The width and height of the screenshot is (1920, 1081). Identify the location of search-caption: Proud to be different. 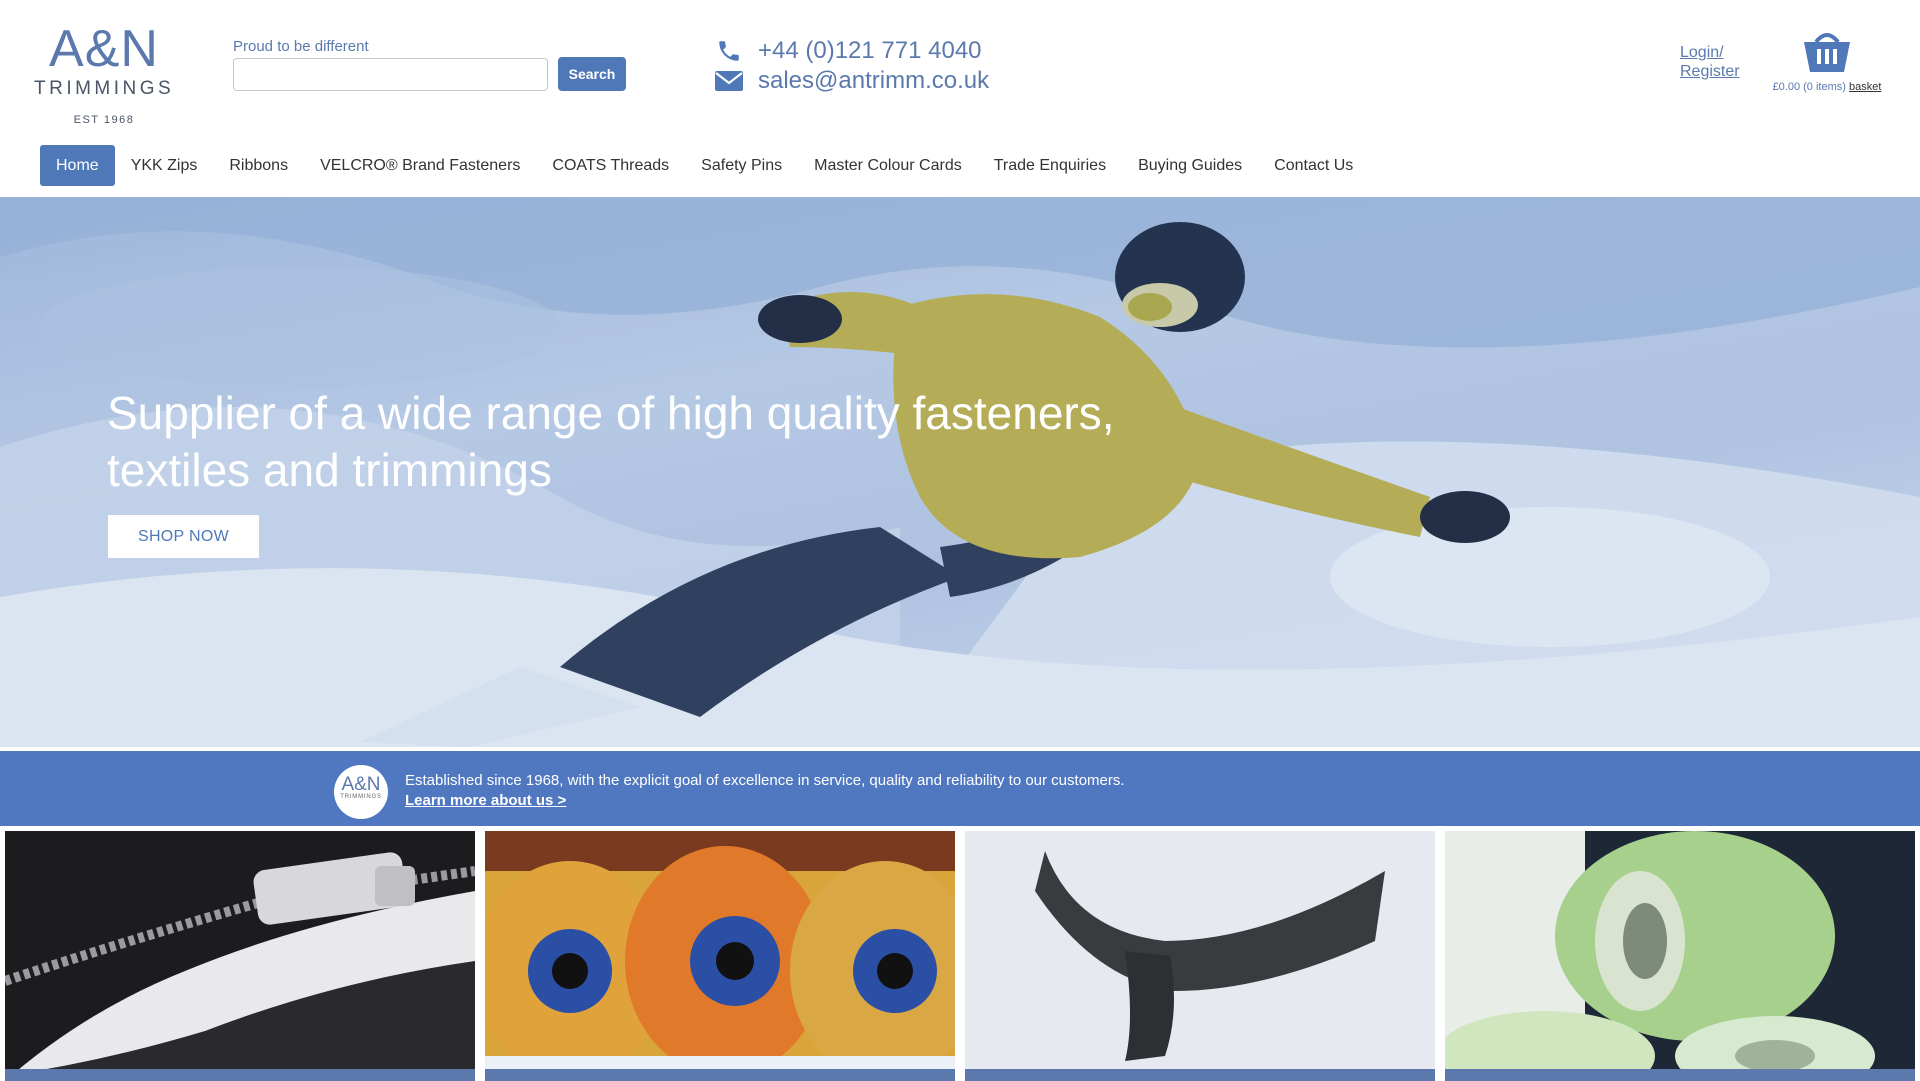
(301, 46).